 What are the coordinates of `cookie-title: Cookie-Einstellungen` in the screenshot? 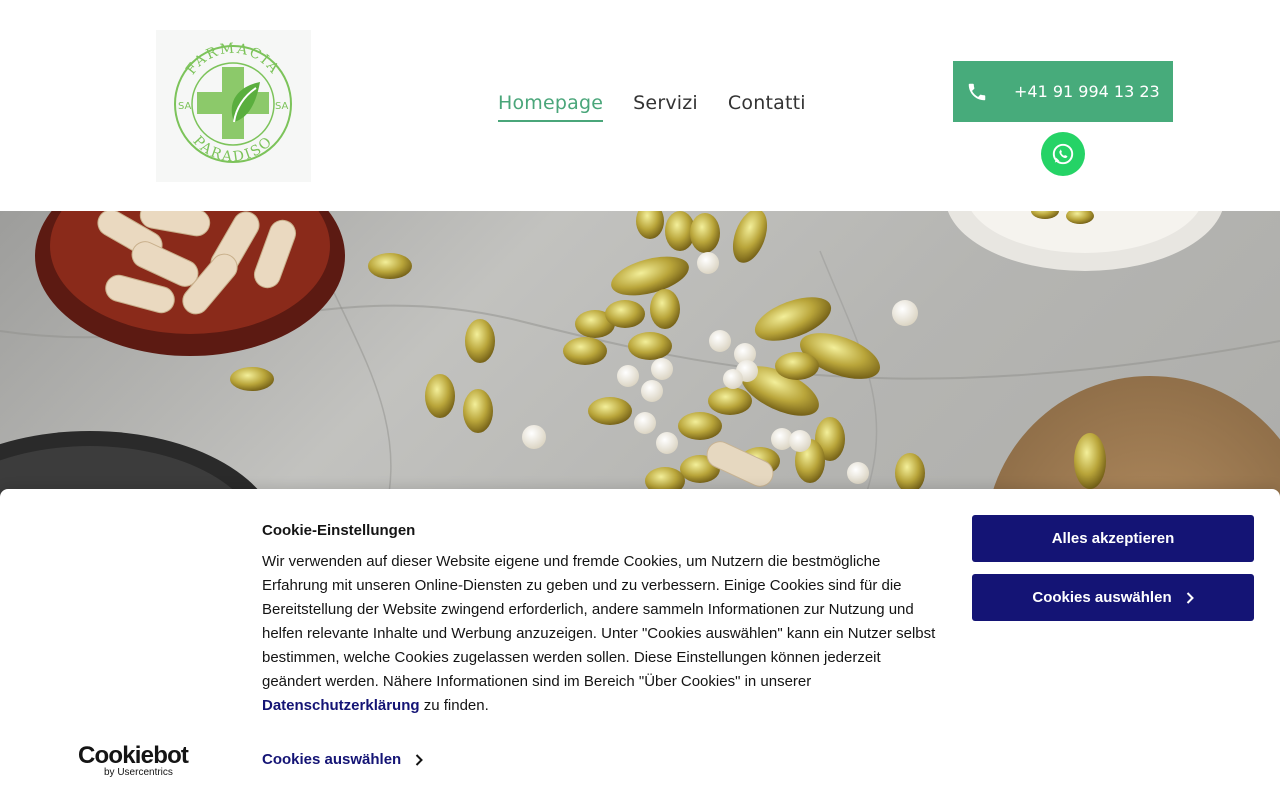 It's located at (339, 530).